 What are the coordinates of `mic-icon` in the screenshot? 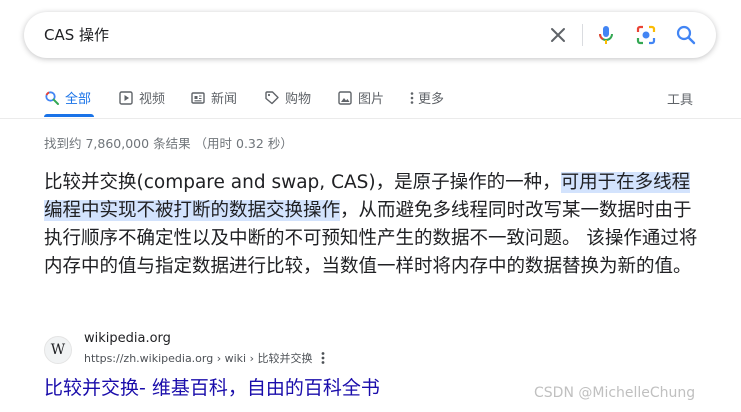 It's located at (606, 35).